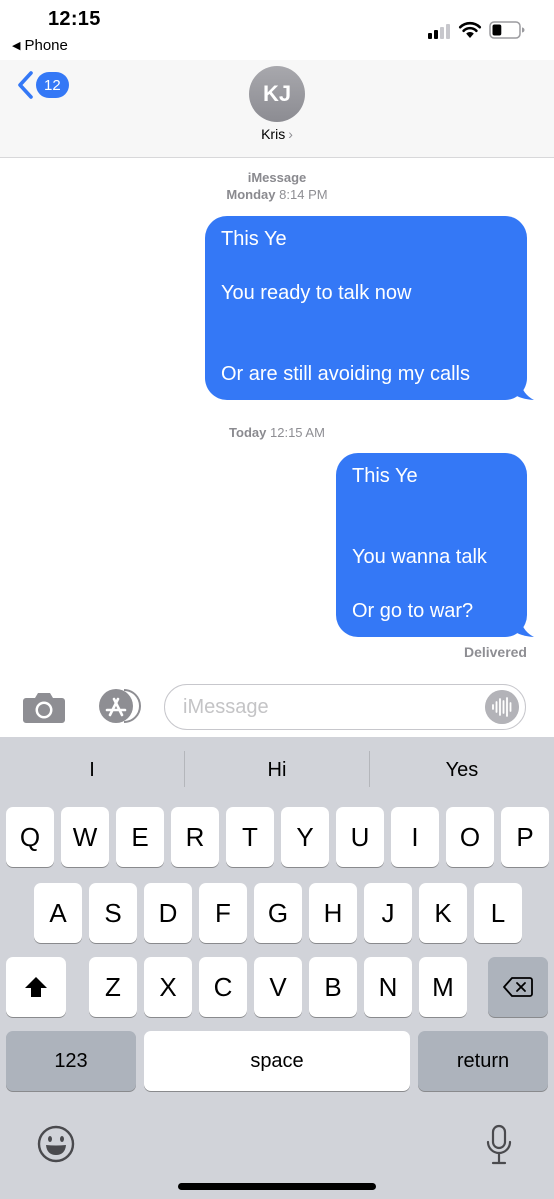  I want to click on key: C, so click(223, 987).